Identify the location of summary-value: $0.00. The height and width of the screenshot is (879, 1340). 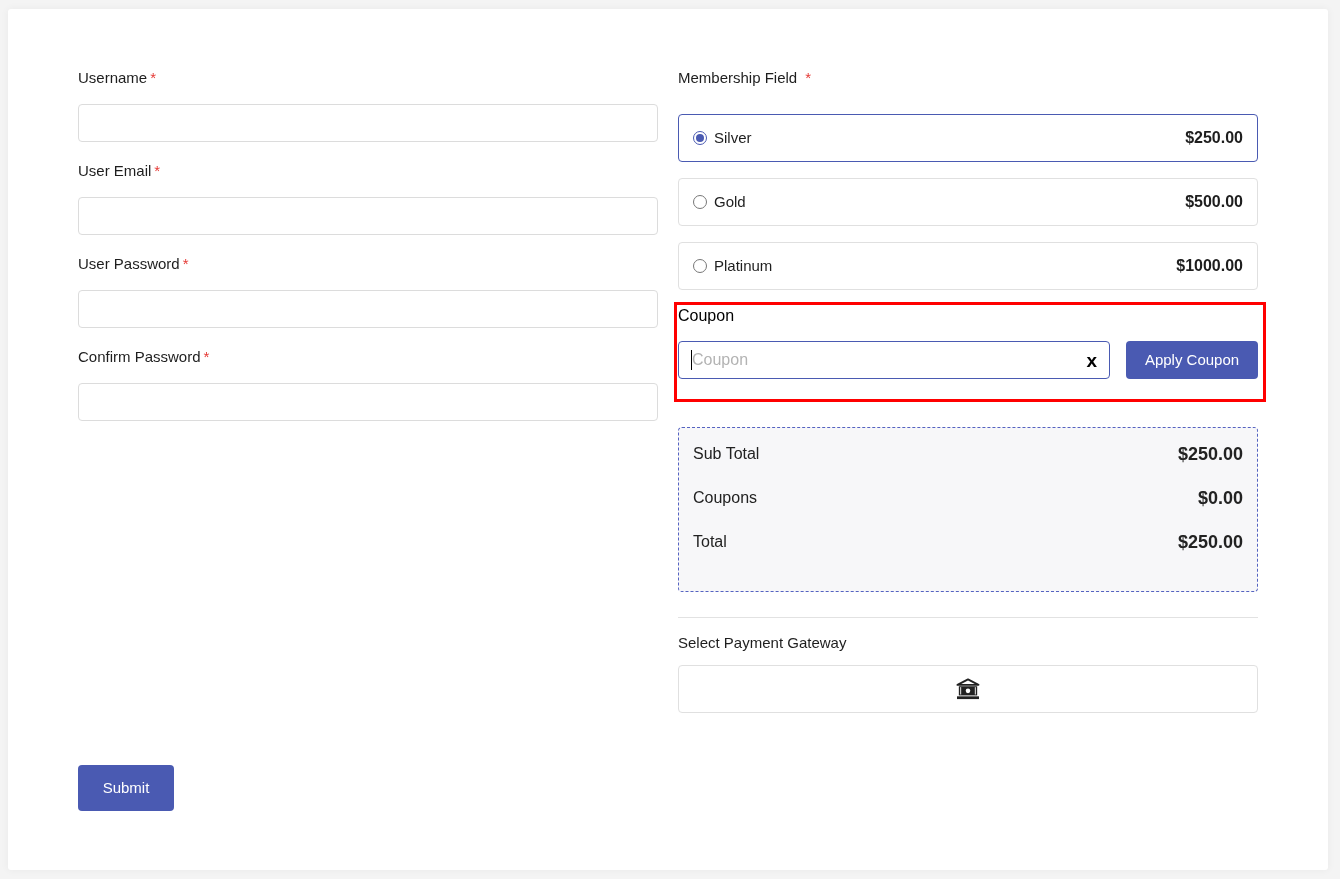
(1220, 498).